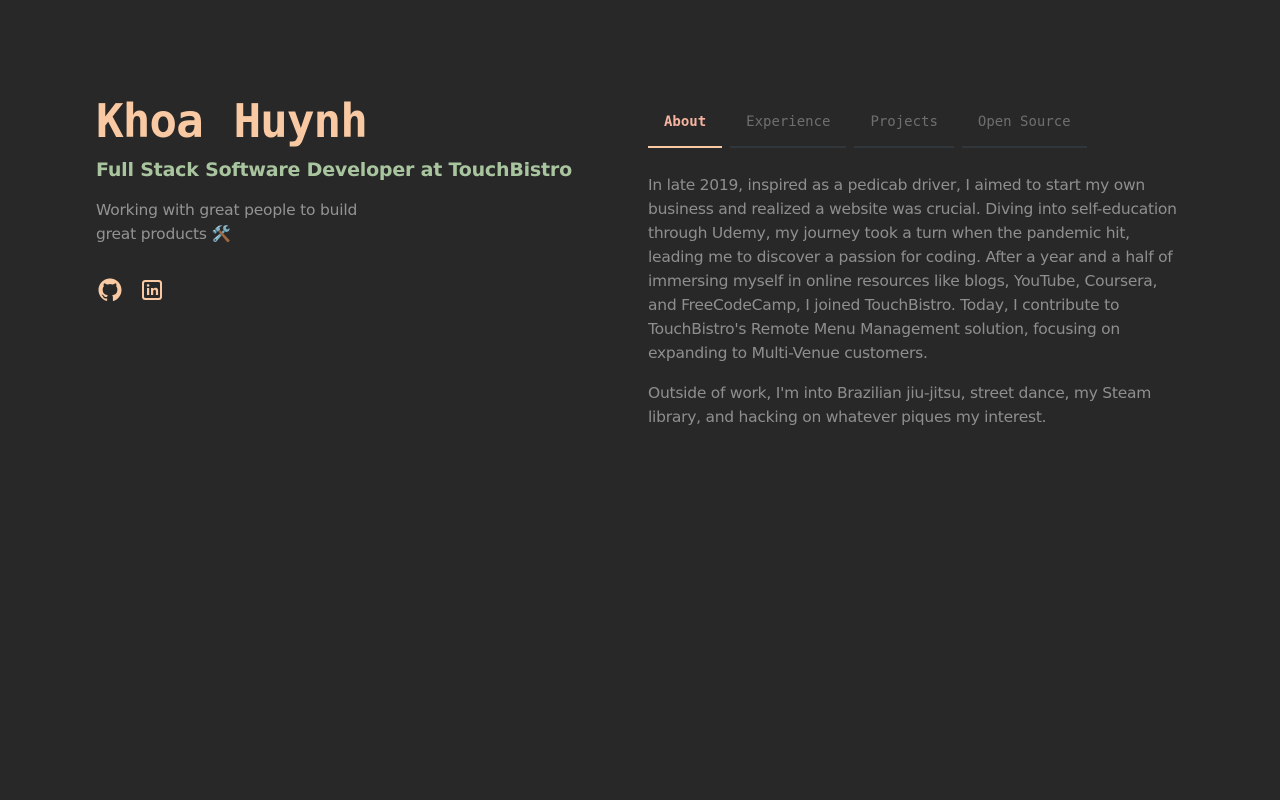 Image resolution: width=1280 pixels, height=800 pixels. I want to click on tab-about: About, so click(685, 123).